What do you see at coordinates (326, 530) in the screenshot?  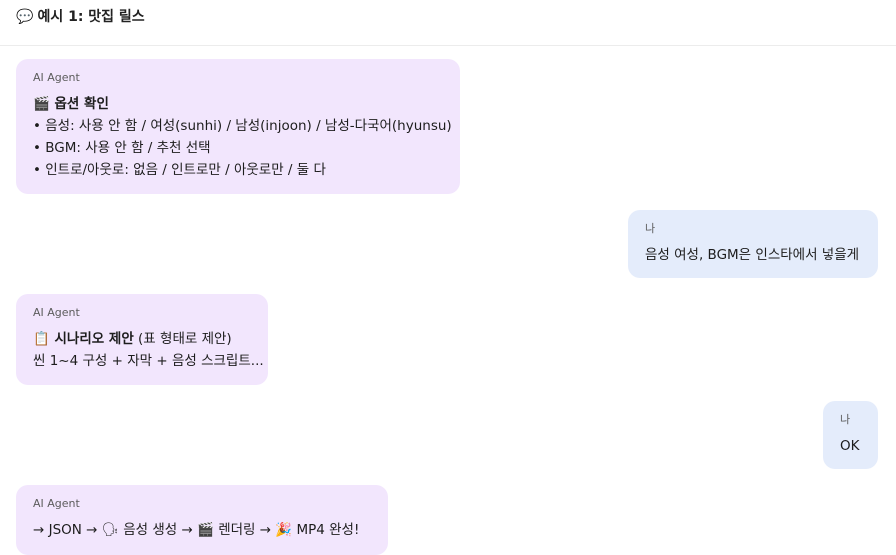 I see `flow-text-done: MP4 완성!` at bounding box center [326, 530].